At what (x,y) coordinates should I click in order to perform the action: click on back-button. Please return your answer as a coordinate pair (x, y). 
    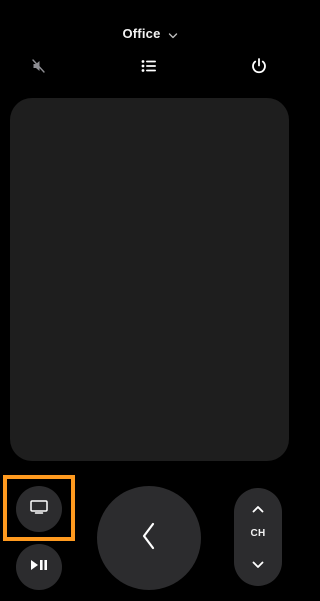
    Looking at the image, I should click on (149, 538).